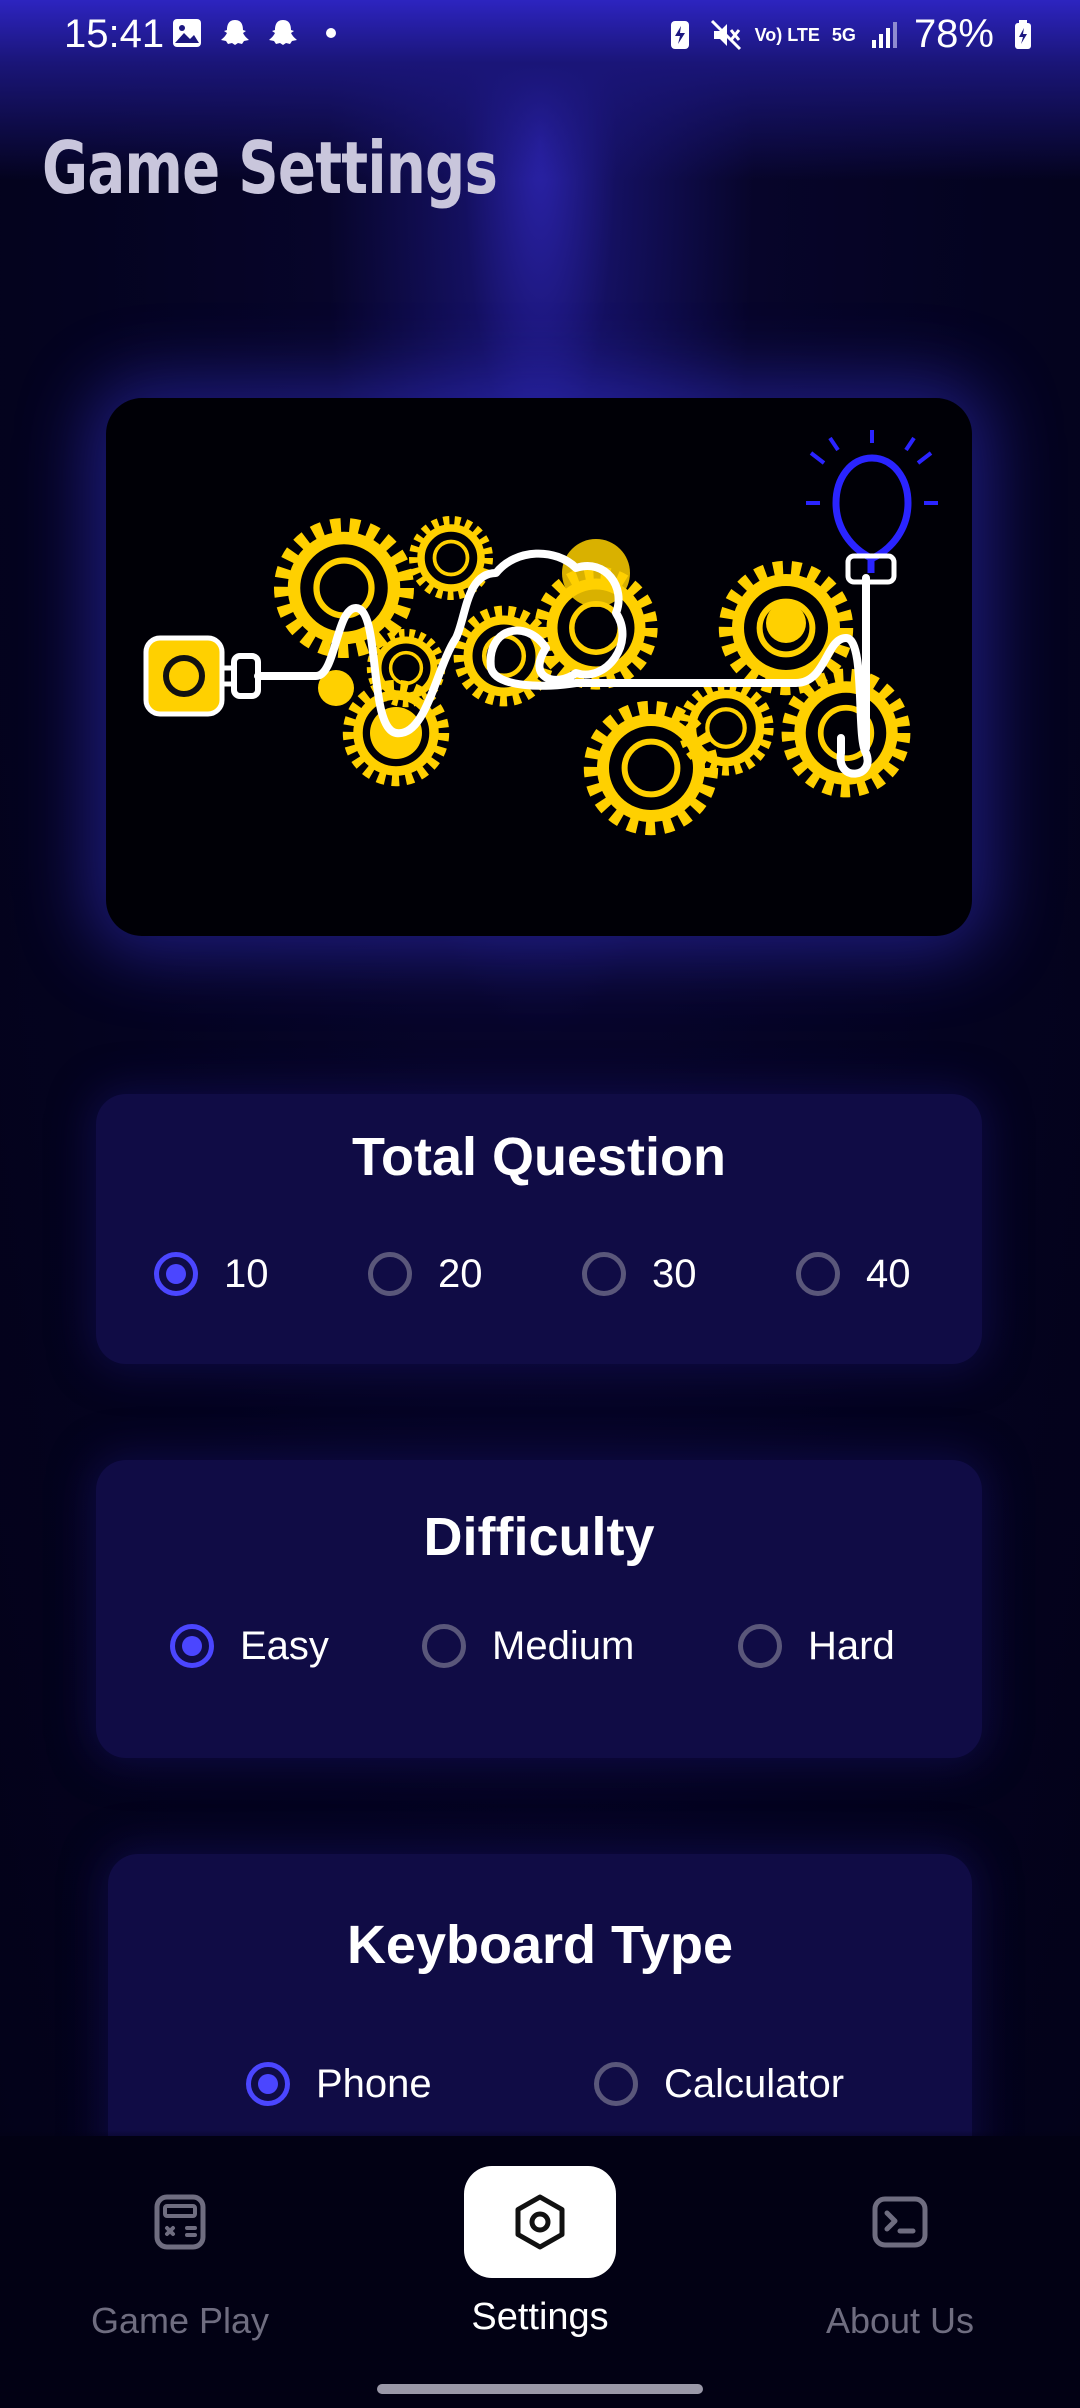  I want to click on difficulty-option-medium: Medium, so click(528, 1646).